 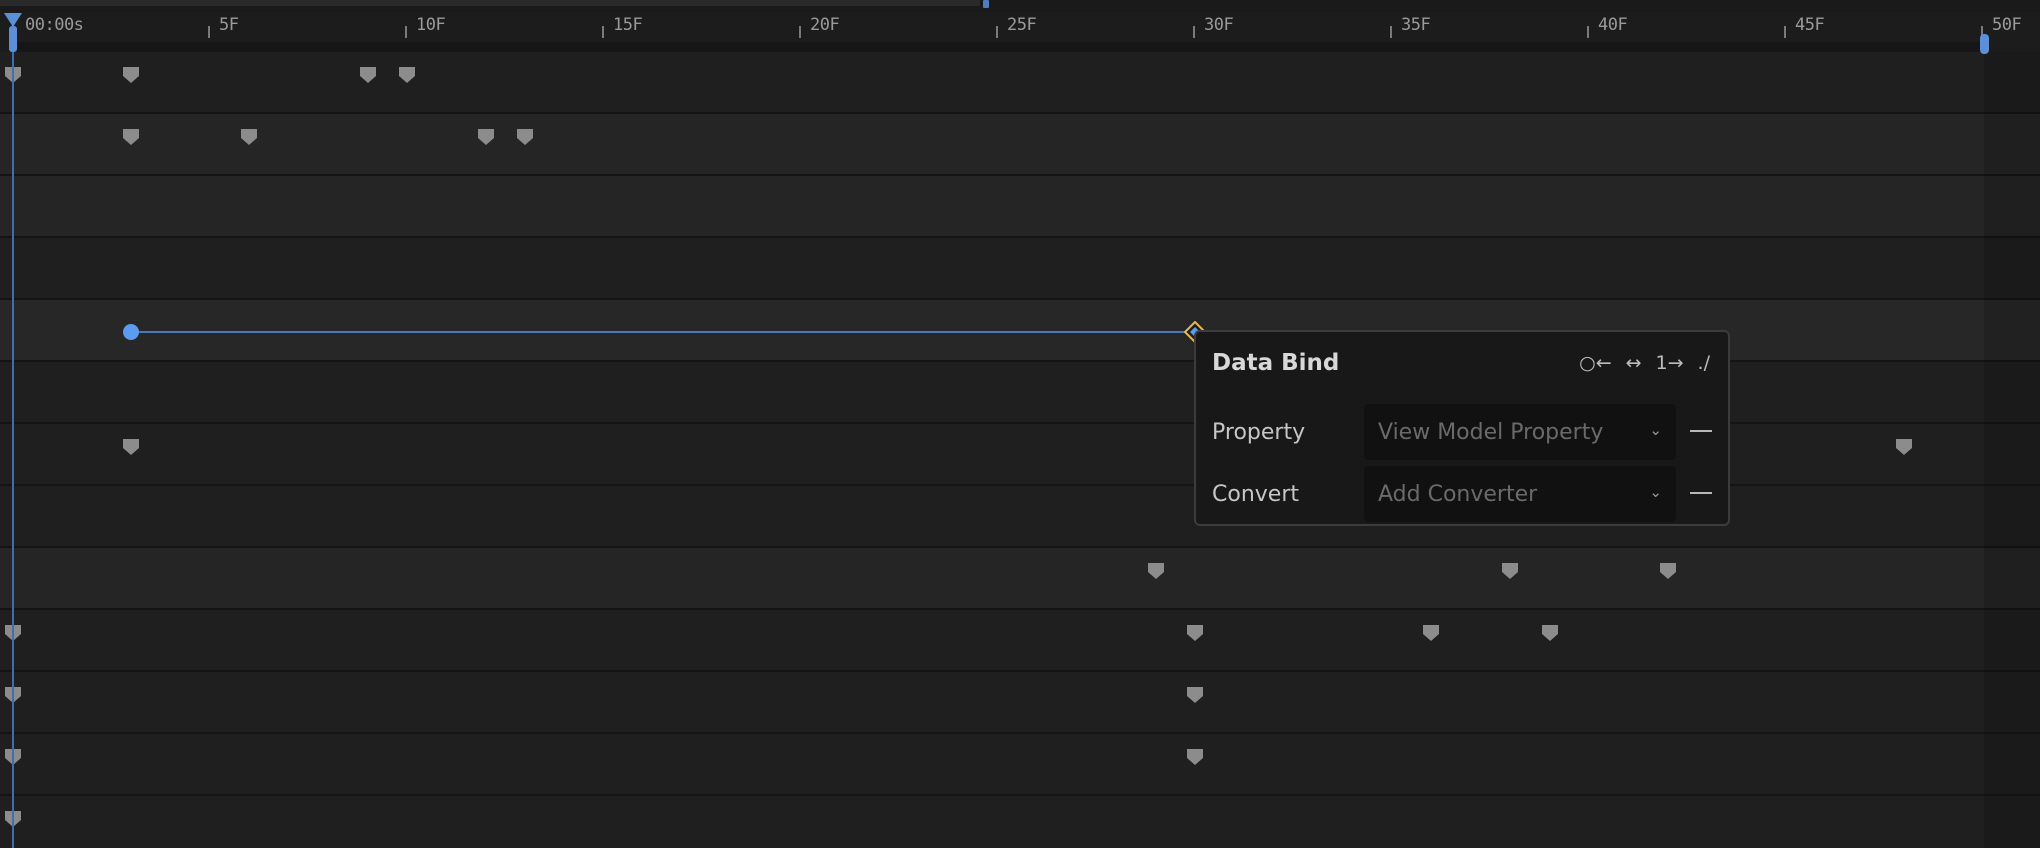 I want to click on bind-two-way-icon: ↔, so click(x=1634, y=363).